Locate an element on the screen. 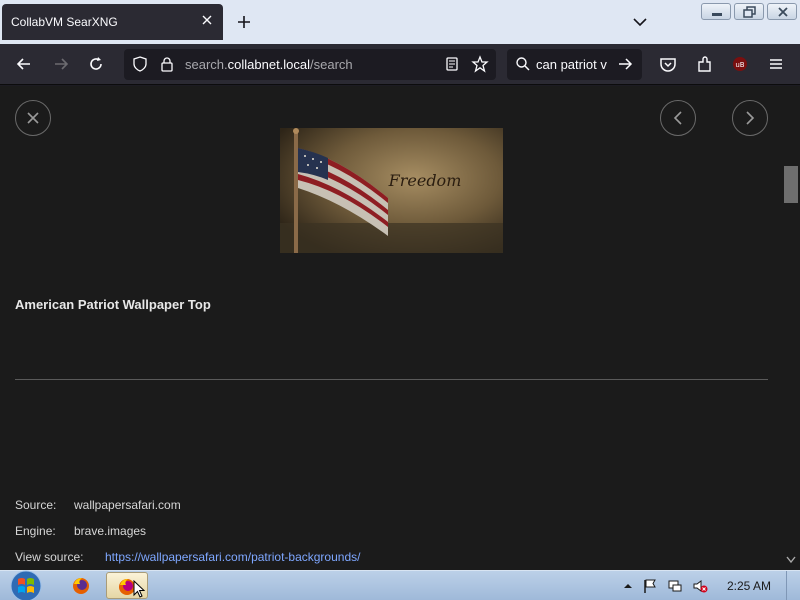 This screenshot has height=600, width=800. ublock-origin-icon: uB is located at coordinates (740, 64).